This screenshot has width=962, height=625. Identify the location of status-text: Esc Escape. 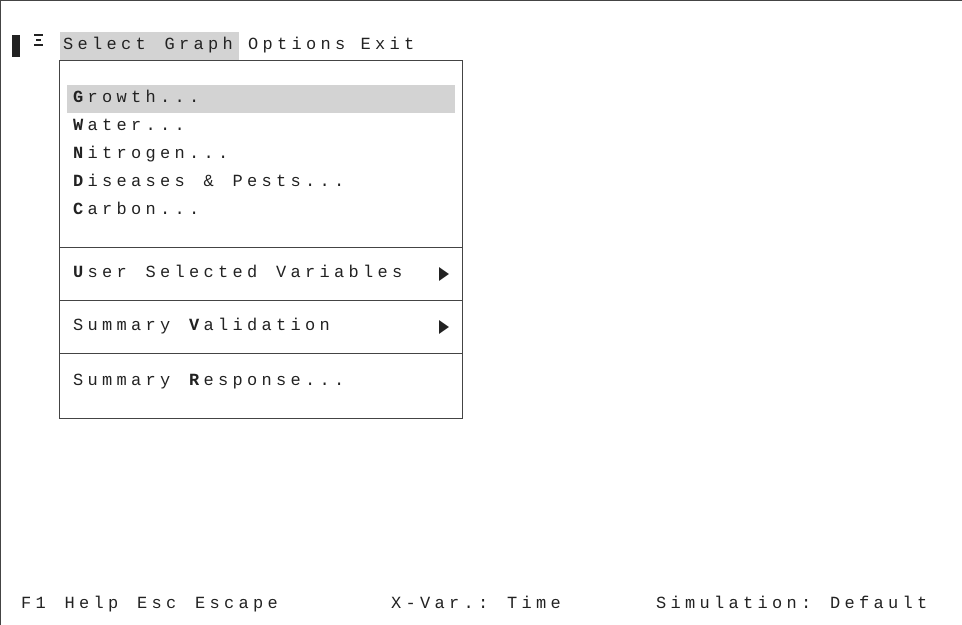
(210, 605).